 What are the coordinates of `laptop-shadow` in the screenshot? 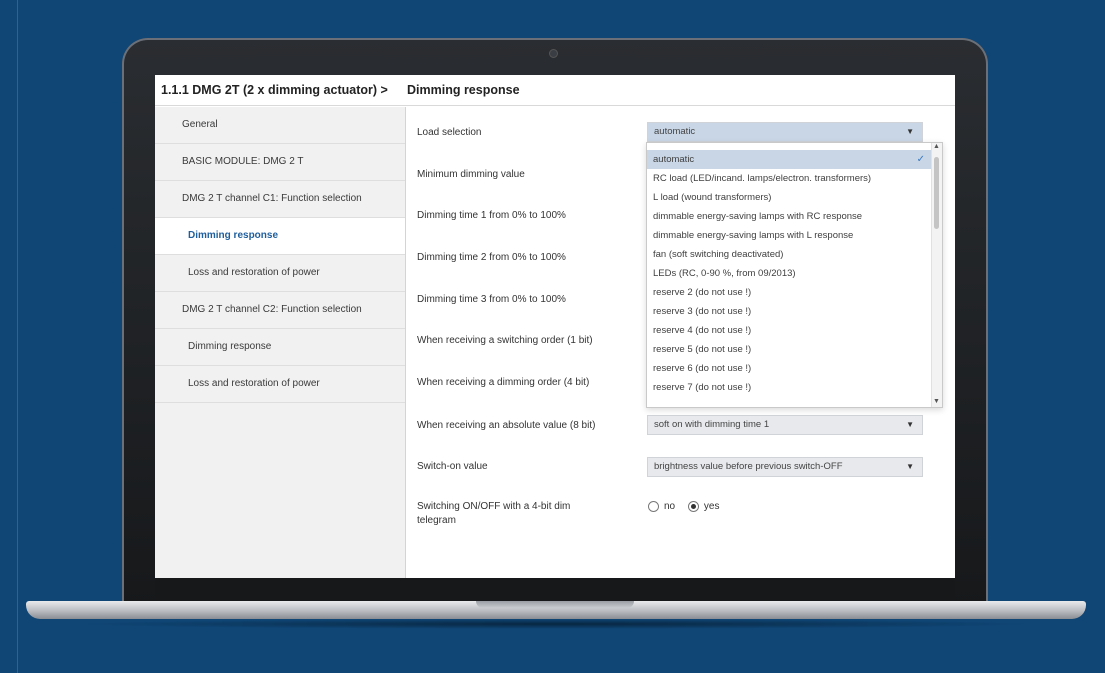 It's located at (555, 624).